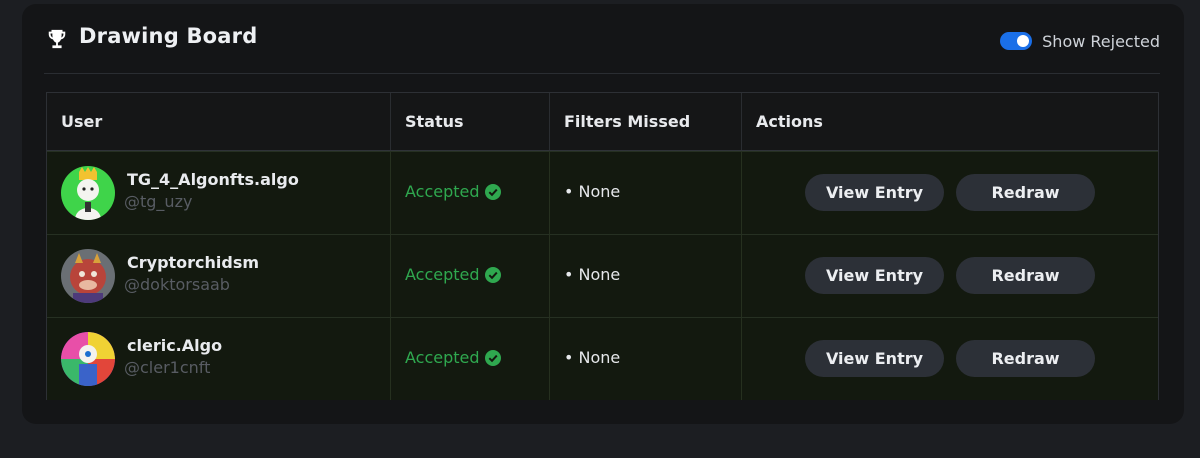 Image resolution: width=1200 pixels, height=458 pixels. Describe the element at coordinates (219, 121) in the screenshot. I see `column-header-user: User` at that location.